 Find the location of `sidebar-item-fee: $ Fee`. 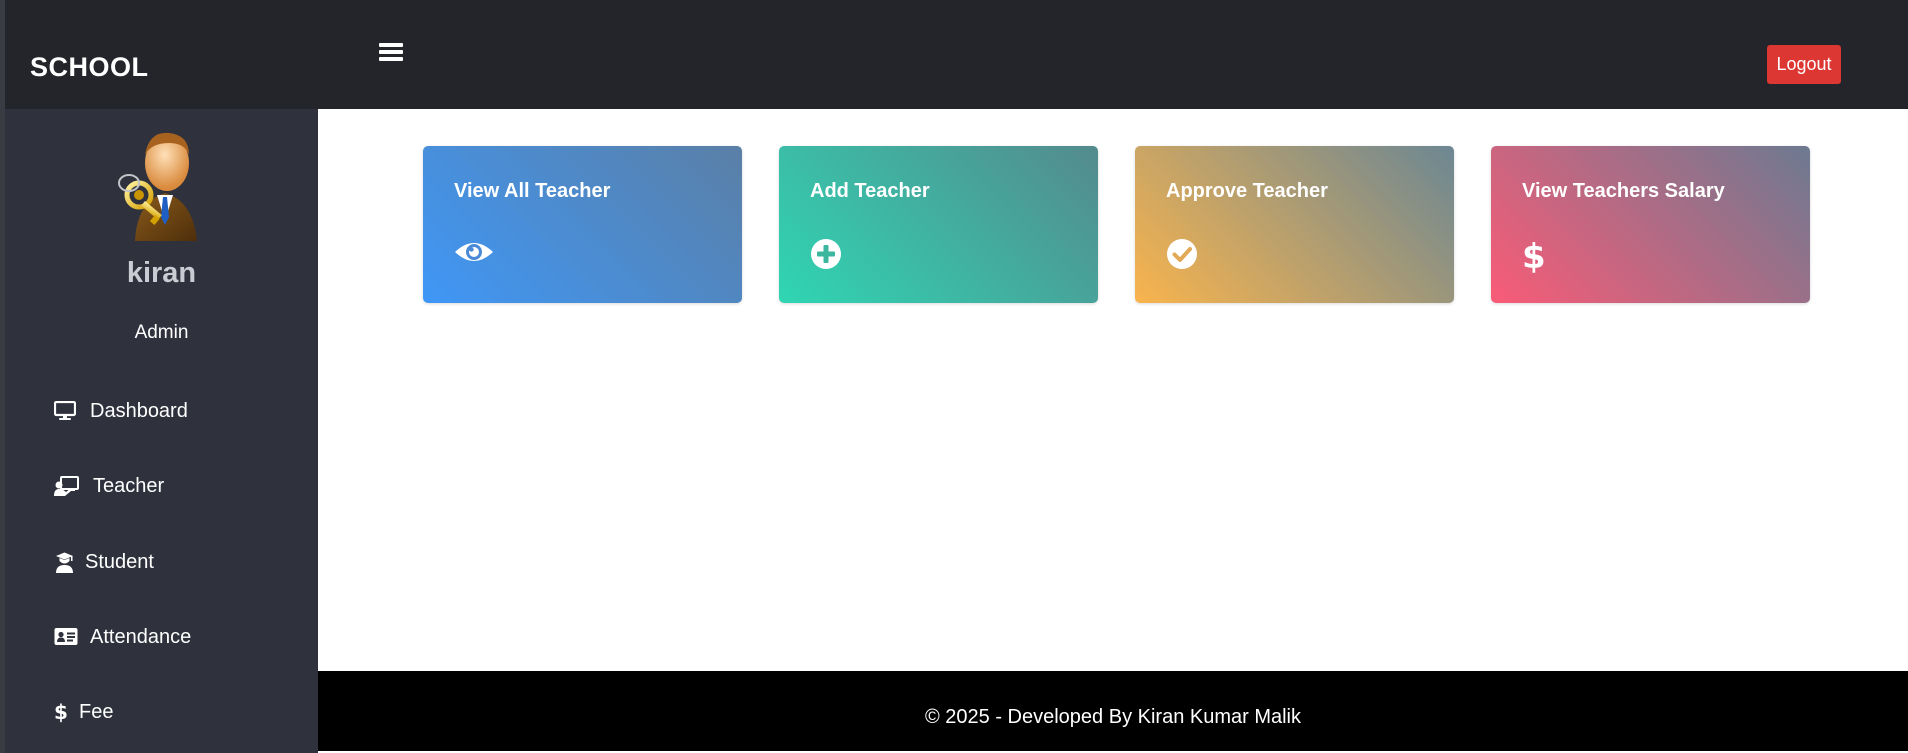

sidebar-item-fee: $ Fee is located at coordinates (161, 713).